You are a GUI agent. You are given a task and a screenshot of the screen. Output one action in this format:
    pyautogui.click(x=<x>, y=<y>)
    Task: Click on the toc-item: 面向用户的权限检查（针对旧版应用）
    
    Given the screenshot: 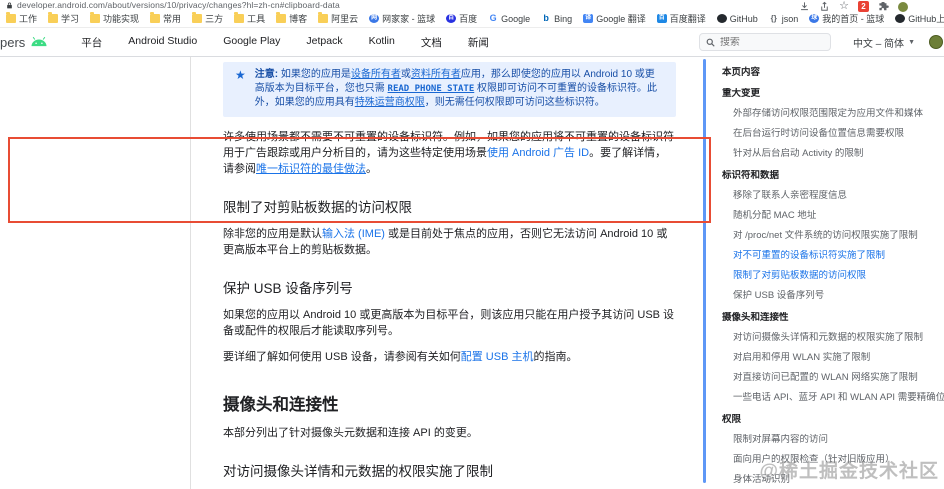 What is the action you would take?
    pyautogui.click(x=833, y=460)
    